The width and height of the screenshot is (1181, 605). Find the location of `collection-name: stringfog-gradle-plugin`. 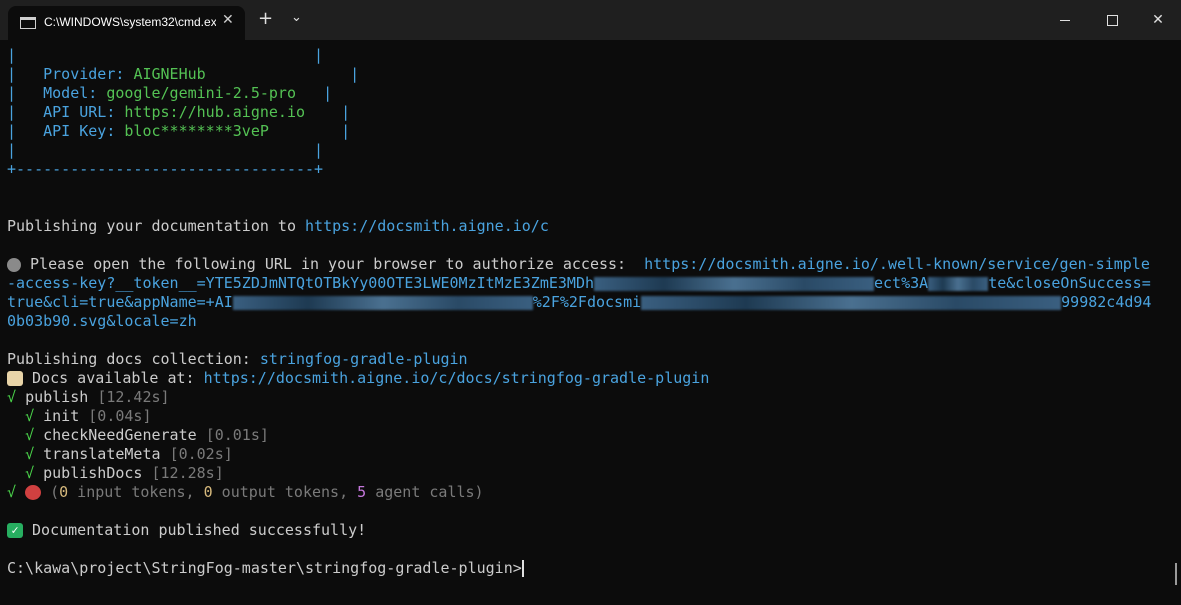

collection-name: stringfog-gradle-plugin is located at coordinates (363, 359).